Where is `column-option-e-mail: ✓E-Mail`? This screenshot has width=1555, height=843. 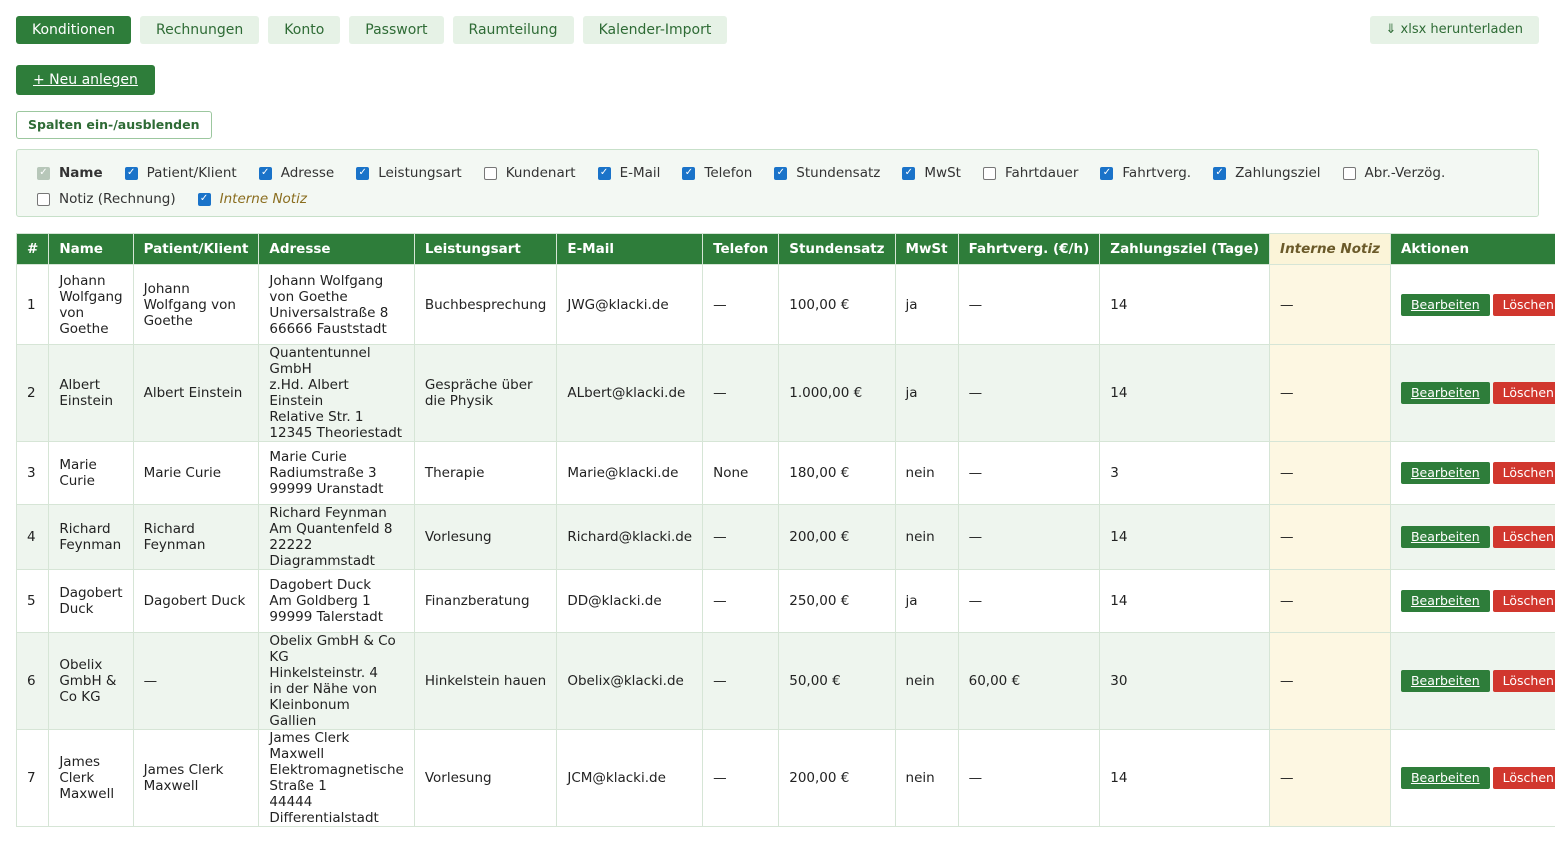
column-option-e-mail: ✓E-Mail is located at coordinates (629, 173).